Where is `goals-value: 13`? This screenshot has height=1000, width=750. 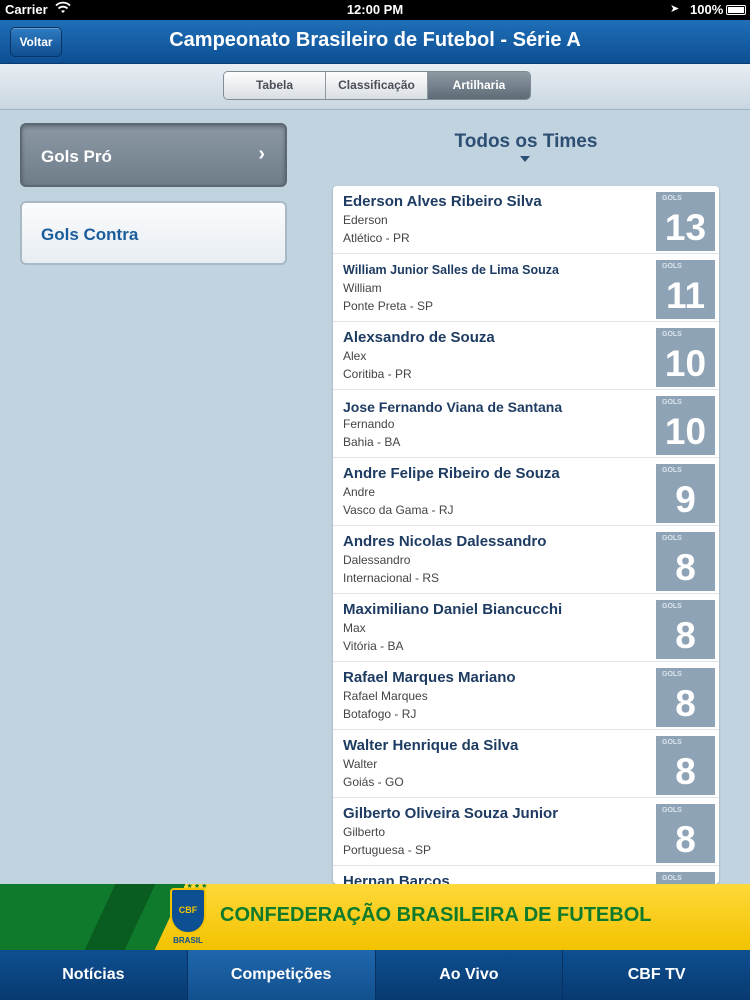 goals-value: 13 is located at coordinates (685, 227).